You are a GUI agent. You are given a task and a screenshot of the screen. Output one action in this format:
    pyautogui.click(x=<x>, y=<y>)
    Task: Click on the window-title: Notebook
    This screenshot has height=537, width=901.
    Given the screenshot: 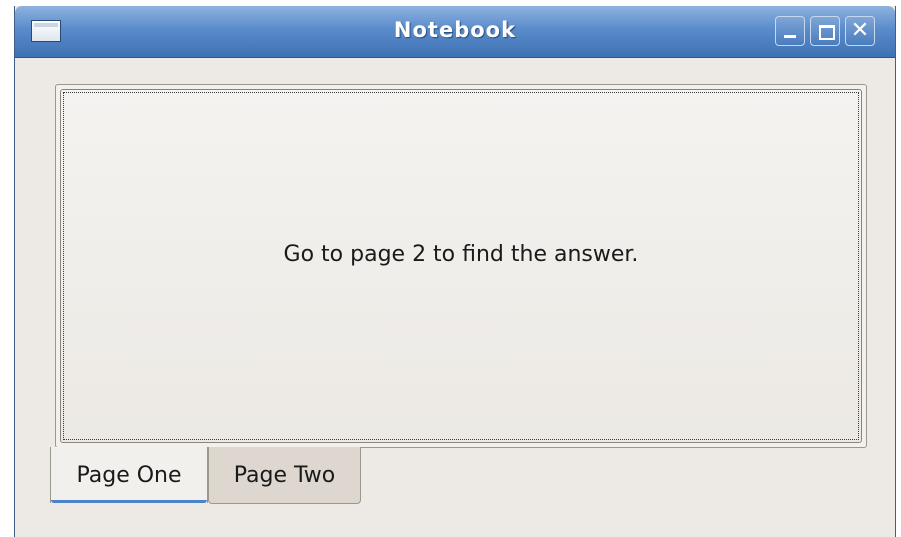 What is the action you would take?
    pyautogui.click(x=455, y=30)
    